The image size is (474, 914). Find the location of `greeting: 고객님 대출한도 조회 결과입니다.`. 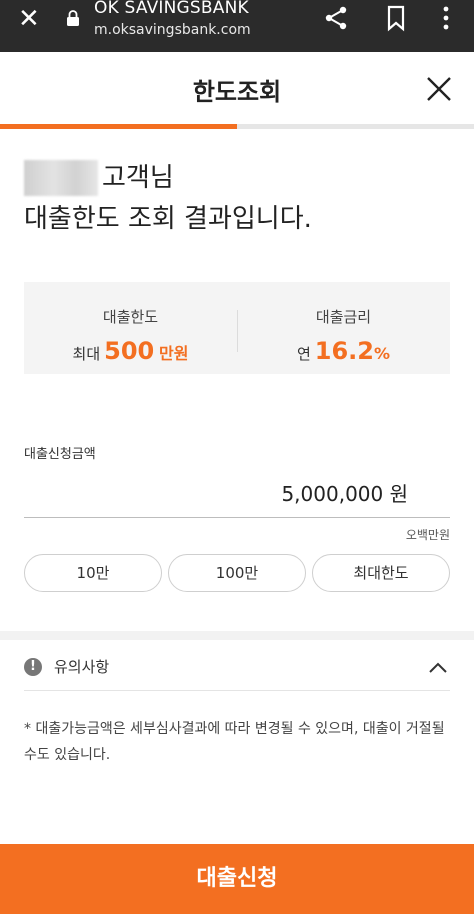

greeting: 고객님 대출한도 조회 결과입니다. is located at coordinates (168, 198).